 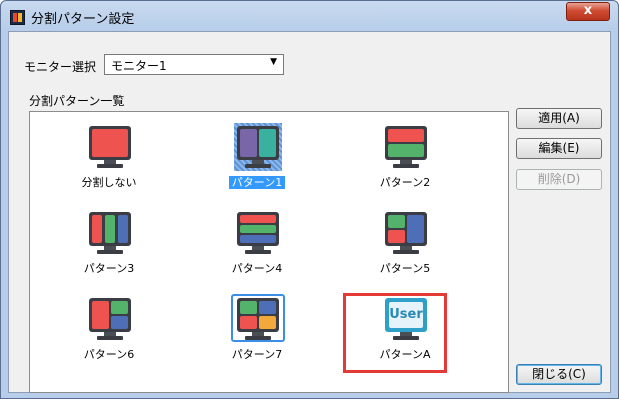 I want to click on pattern-item-4: パターン4, so click(x=257, y=248).